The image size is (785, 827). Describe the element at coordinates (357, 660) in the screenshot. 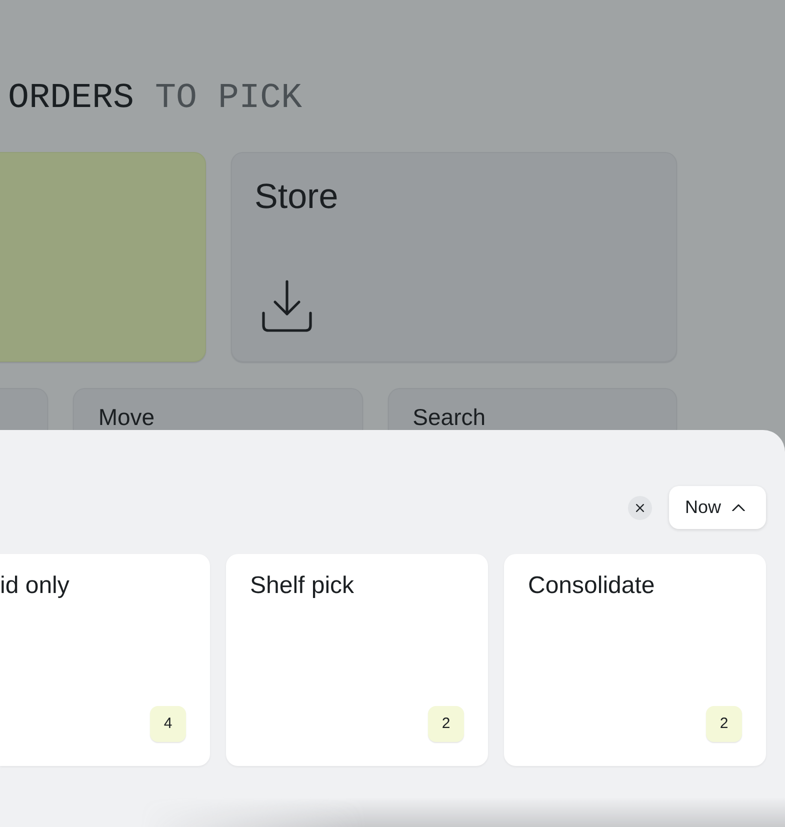

I see `pick-card: Shelf pick 2` at that location.